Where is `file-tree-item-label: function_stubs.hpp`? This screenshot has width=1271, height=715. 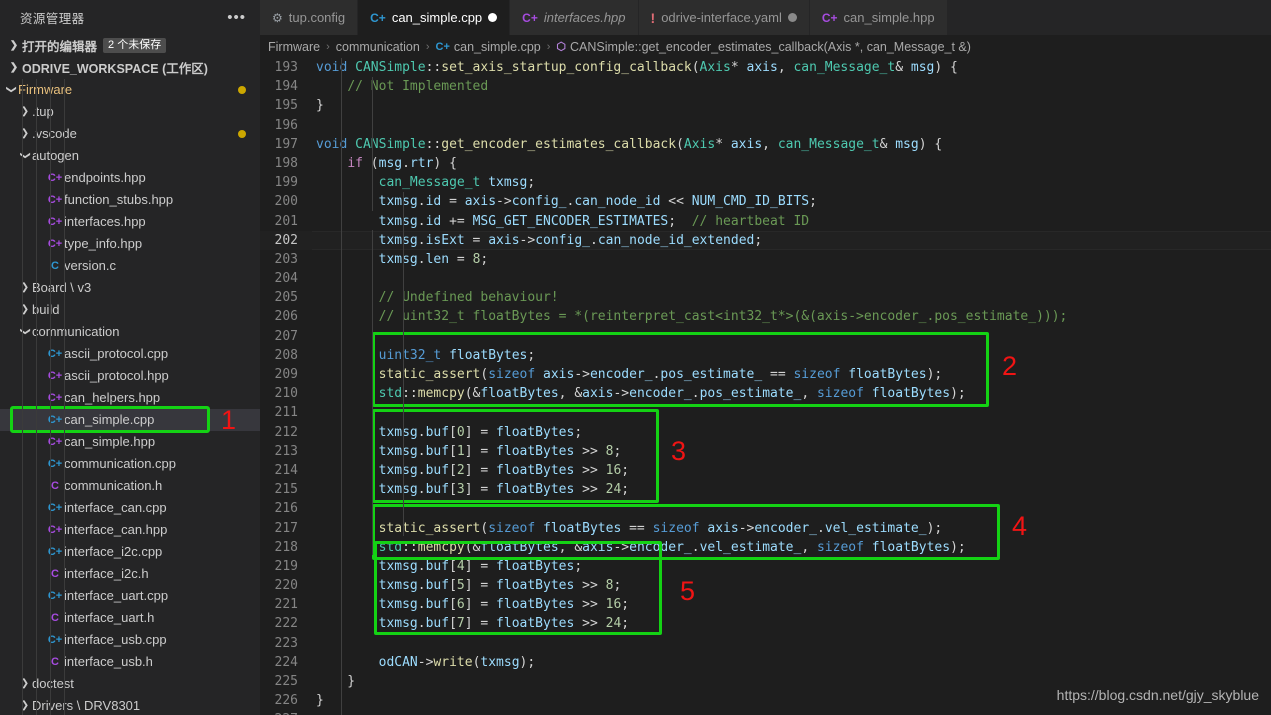
file-tree-item-label: function_stubs.hpp is located at coordinates (119, 200).